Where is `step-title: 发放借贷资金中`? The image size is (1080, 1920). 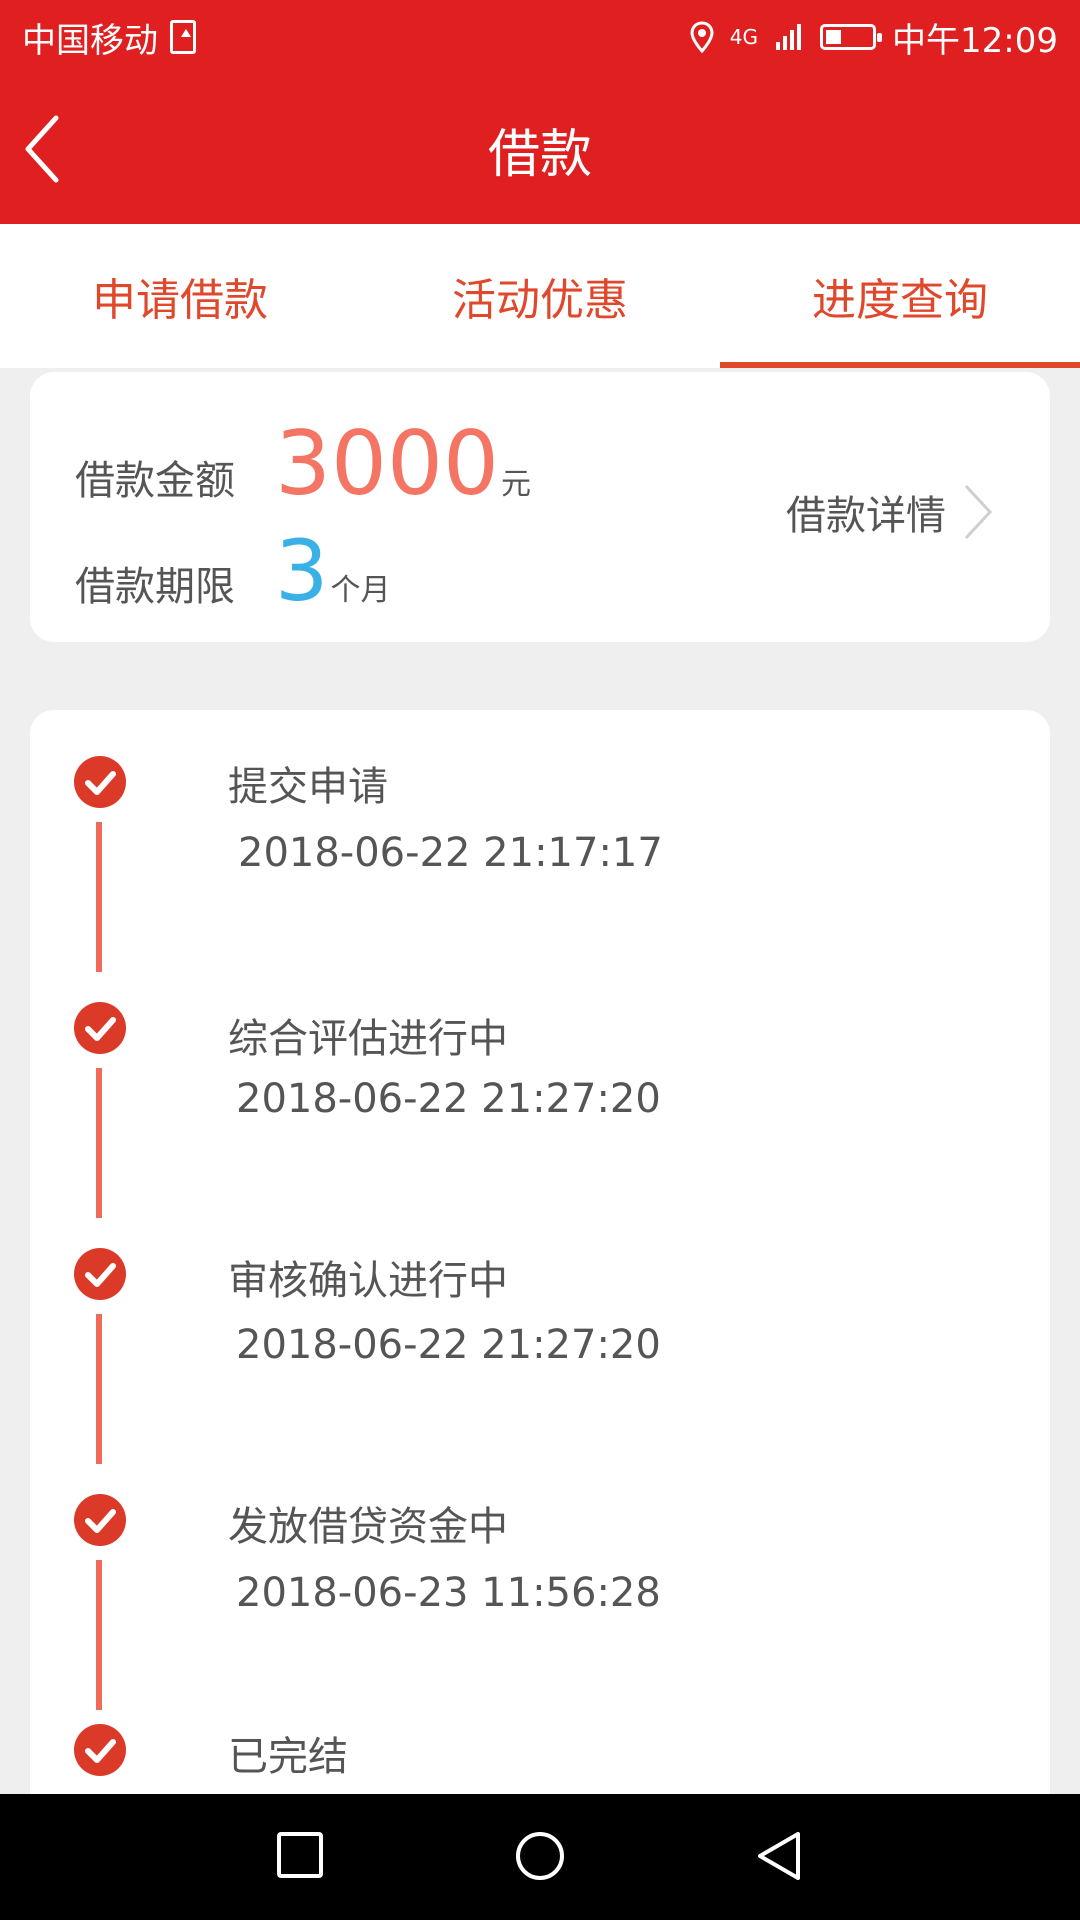 step-title: 发放借贷资金中 is located at coordinates (368, 1527).